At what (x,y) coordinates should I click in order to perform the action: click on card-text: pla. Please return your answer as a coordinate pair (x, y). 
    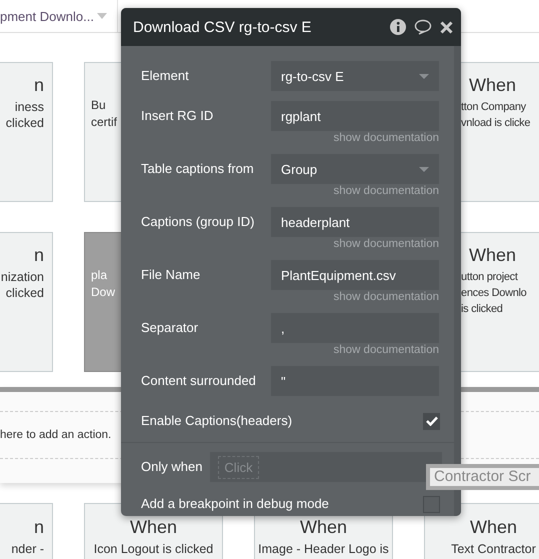
    Looking at the image, I should click on (99, 275).